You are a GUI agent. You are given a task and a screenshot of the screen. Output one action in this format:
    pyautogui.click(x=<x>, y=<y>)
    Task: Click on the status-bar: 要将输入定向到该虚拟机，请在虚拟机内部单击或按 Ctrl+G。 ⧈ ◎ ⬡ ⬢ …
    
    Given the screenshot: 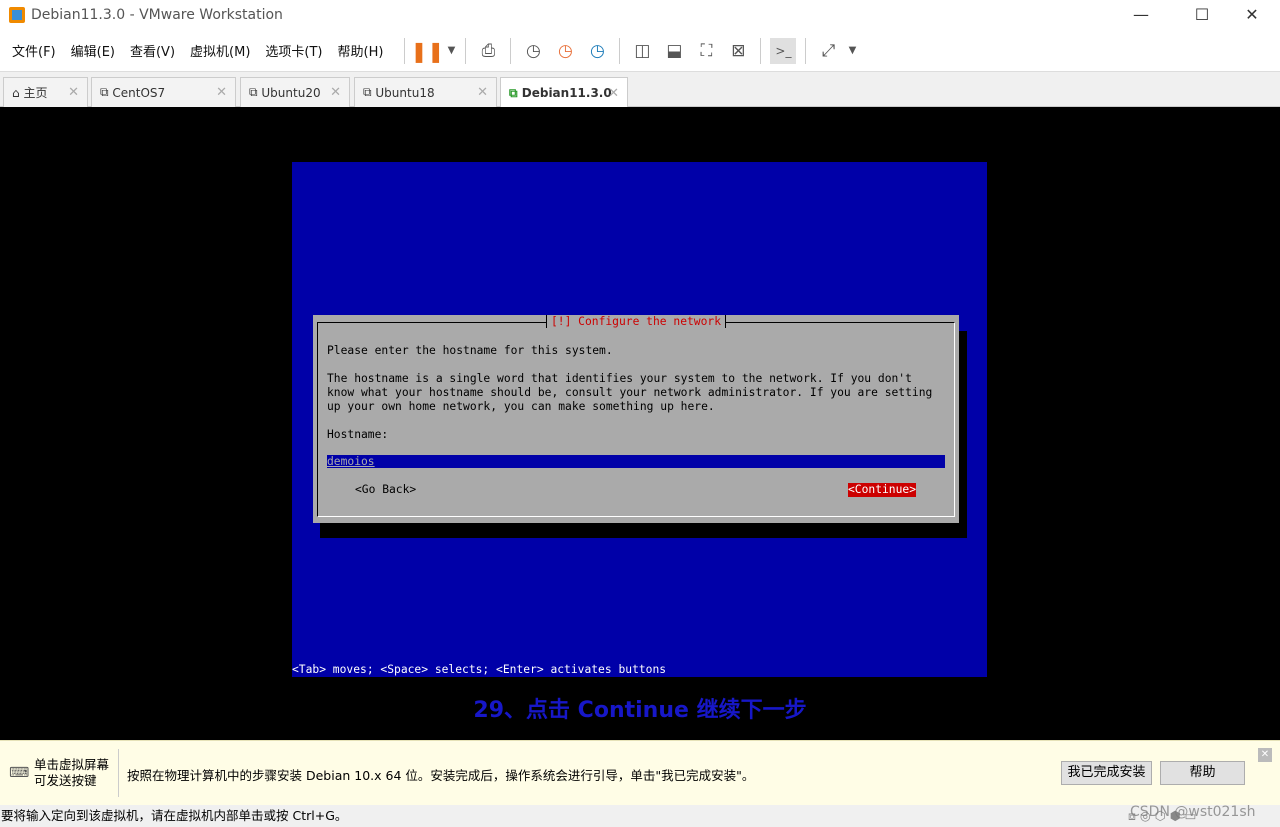 What is the action you would take?
    pyautogui.click(x=640, y=815)
    